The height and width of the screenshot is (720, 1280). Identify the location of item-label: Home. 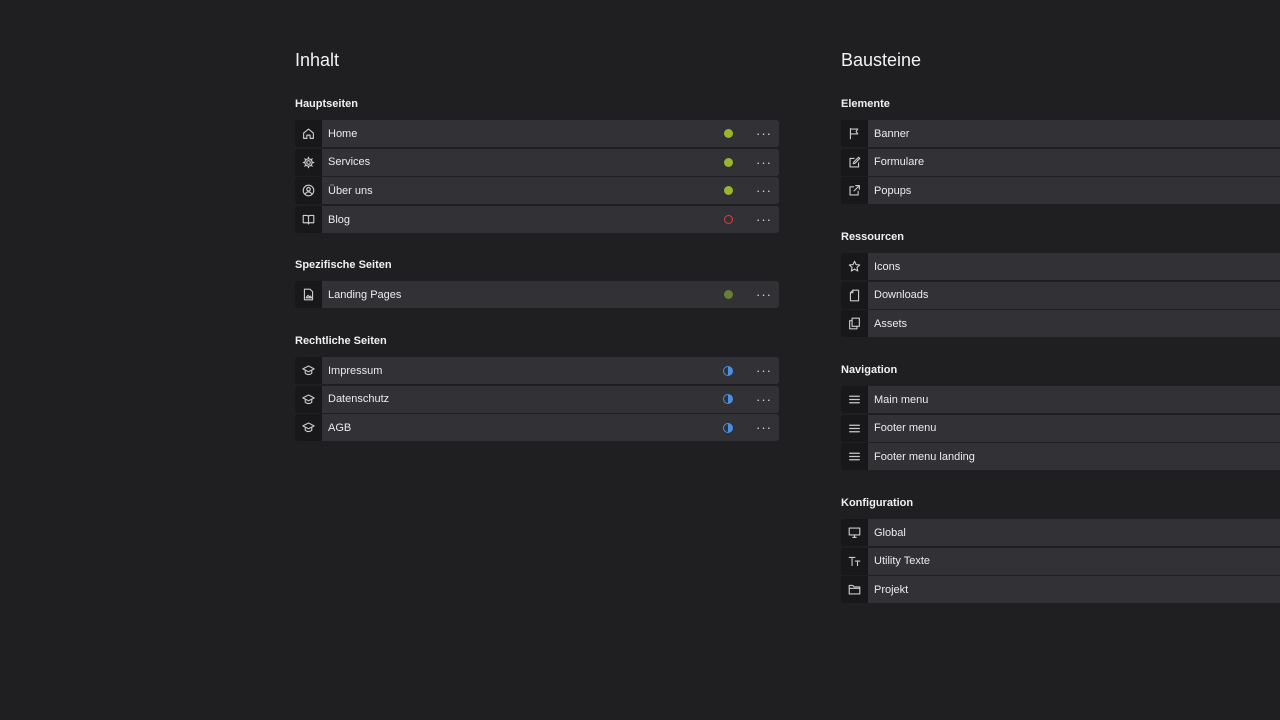
(343, 133).